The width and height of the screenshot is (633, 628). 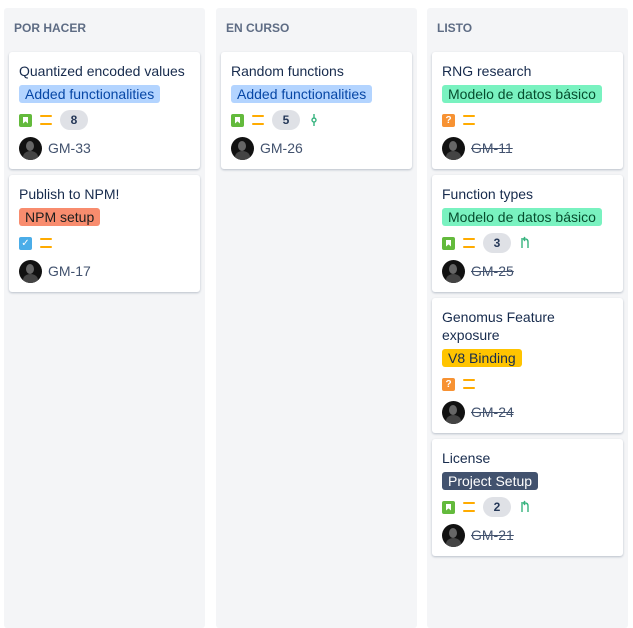 I want to click on epic-label: Project Setup, so click(x=490, y=481).